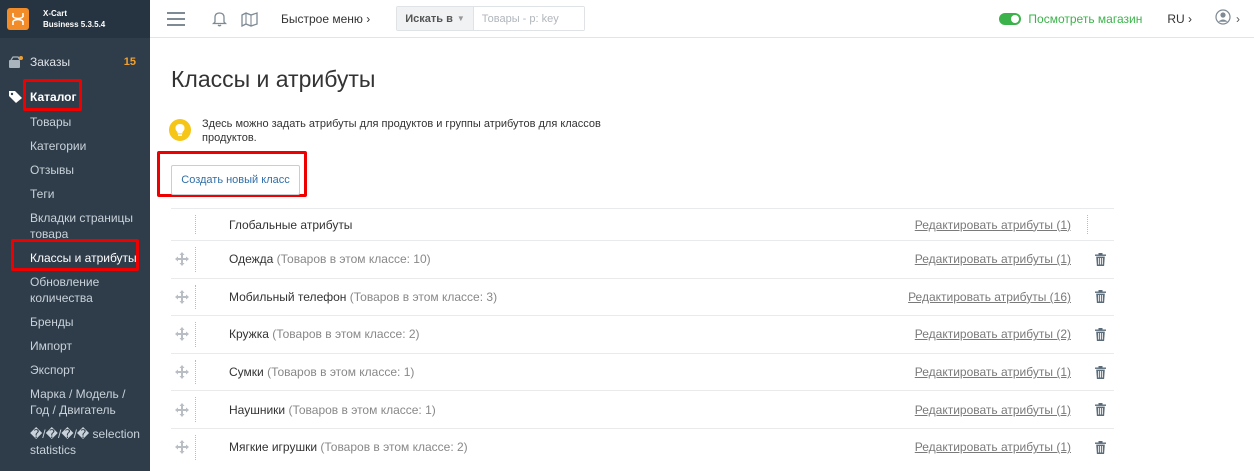  Describe the element at coordinates (15, 97) in the screenshot. I see `tag-icon` at that location.